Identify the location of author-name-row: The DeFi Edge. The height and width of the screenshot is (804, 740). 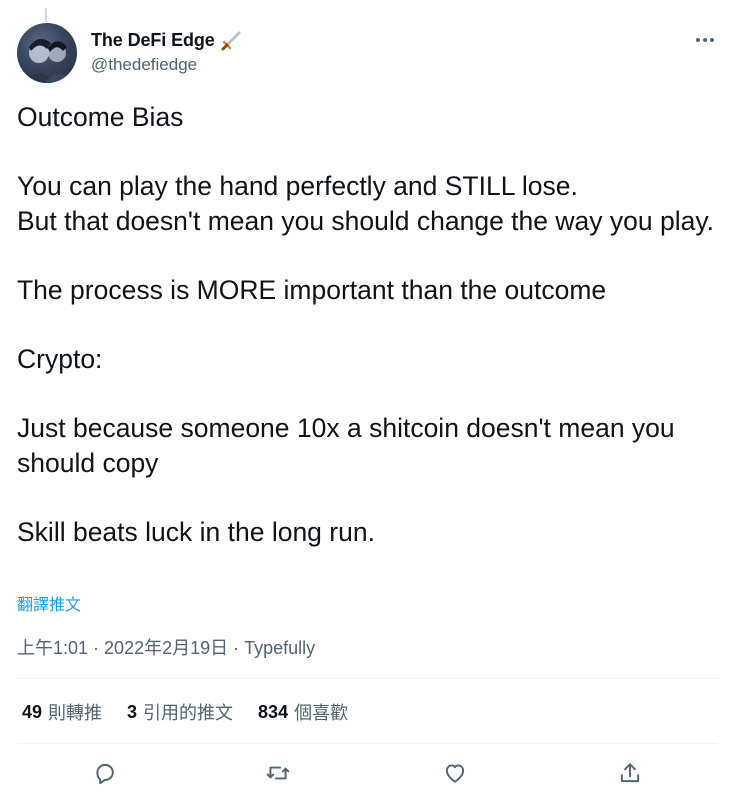
(167, 40).